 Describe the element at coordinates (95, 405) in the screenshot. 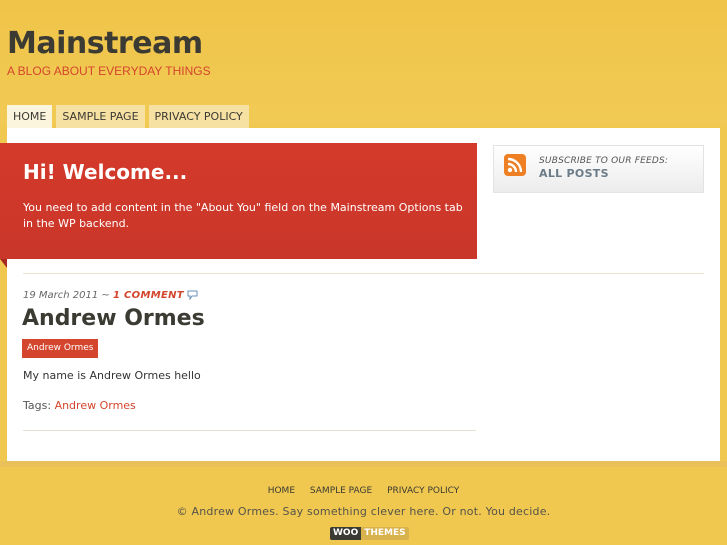

I see `tag-link: Andrew Ormes` at that location.